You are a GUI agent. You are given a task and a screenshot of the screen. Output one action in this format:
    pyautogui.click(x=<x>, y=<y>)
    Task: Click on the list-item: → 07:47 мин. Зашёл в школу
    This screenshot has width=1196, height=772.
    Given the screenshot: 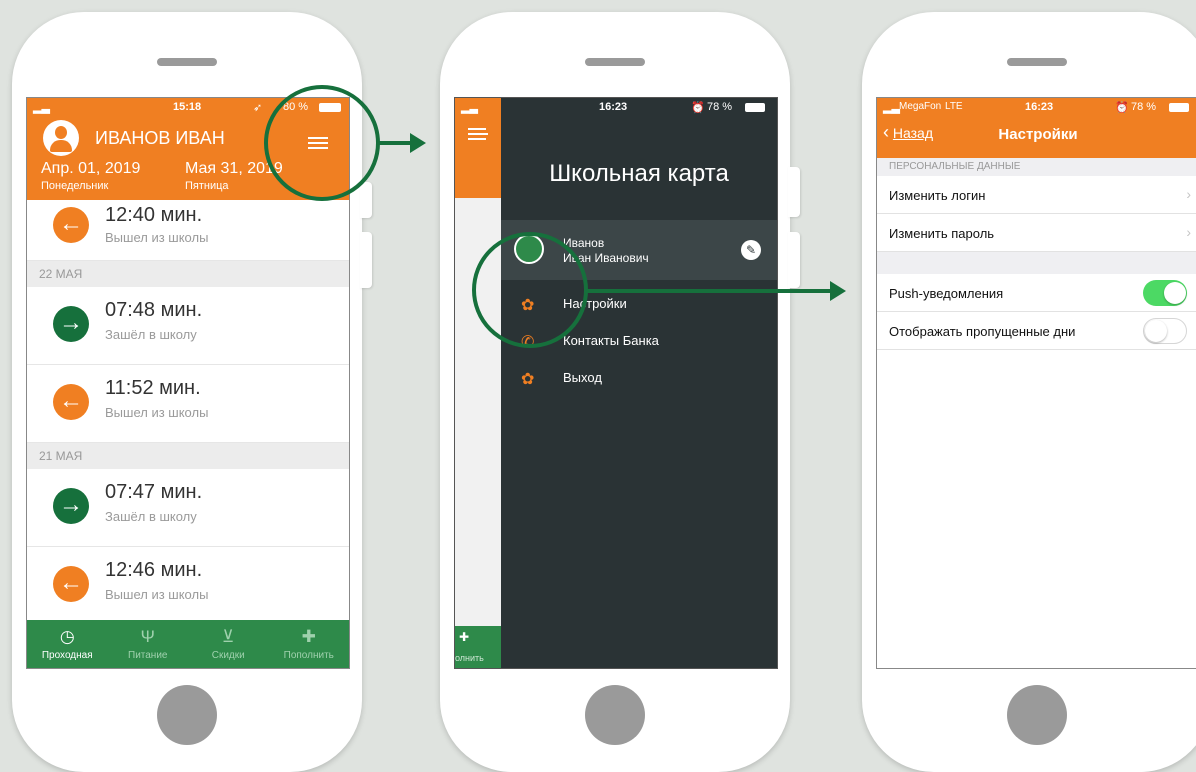 What is the action you would take?
    pyautogui.click(x=188, y=508)
    